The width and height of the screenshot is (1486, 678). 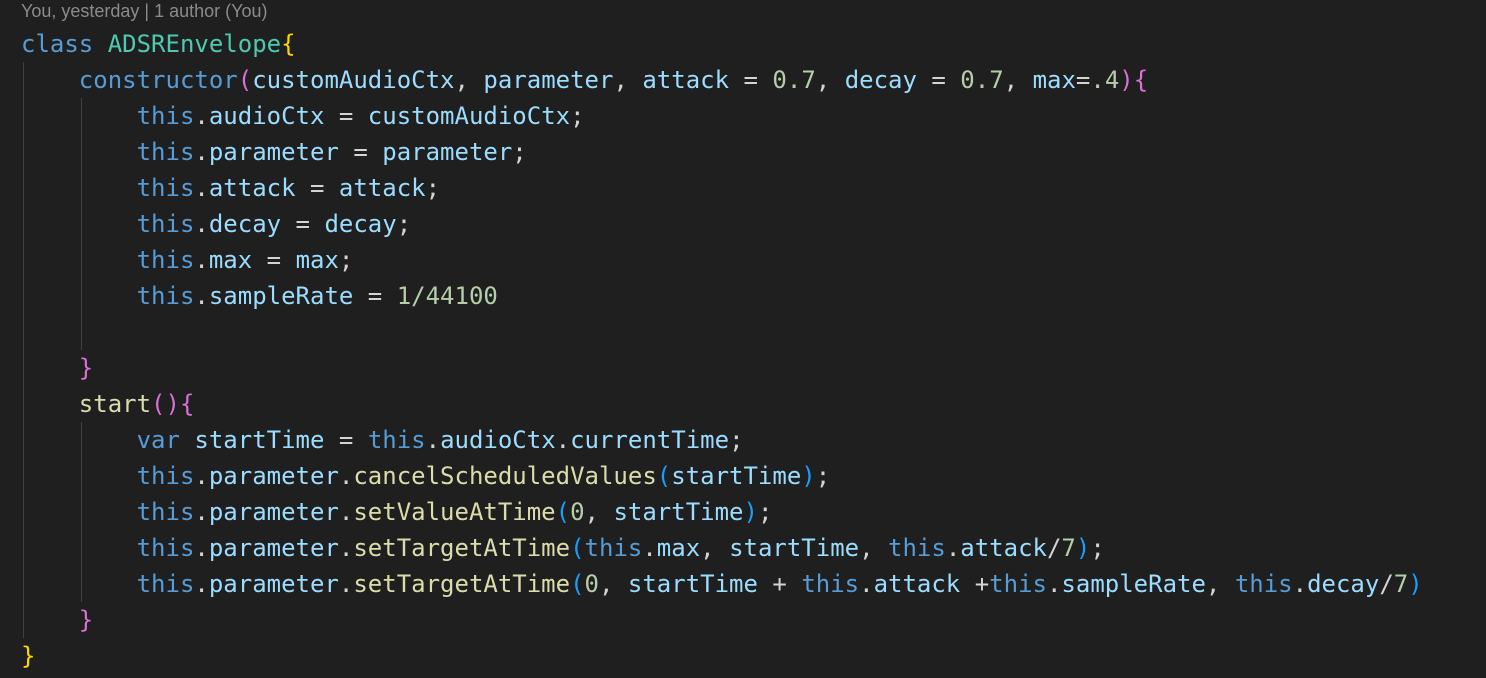 What do you see at coordinates (1133, 584) in the screenshot?
I see `code-token: sampleRate` at bounding box center [1133, 584].